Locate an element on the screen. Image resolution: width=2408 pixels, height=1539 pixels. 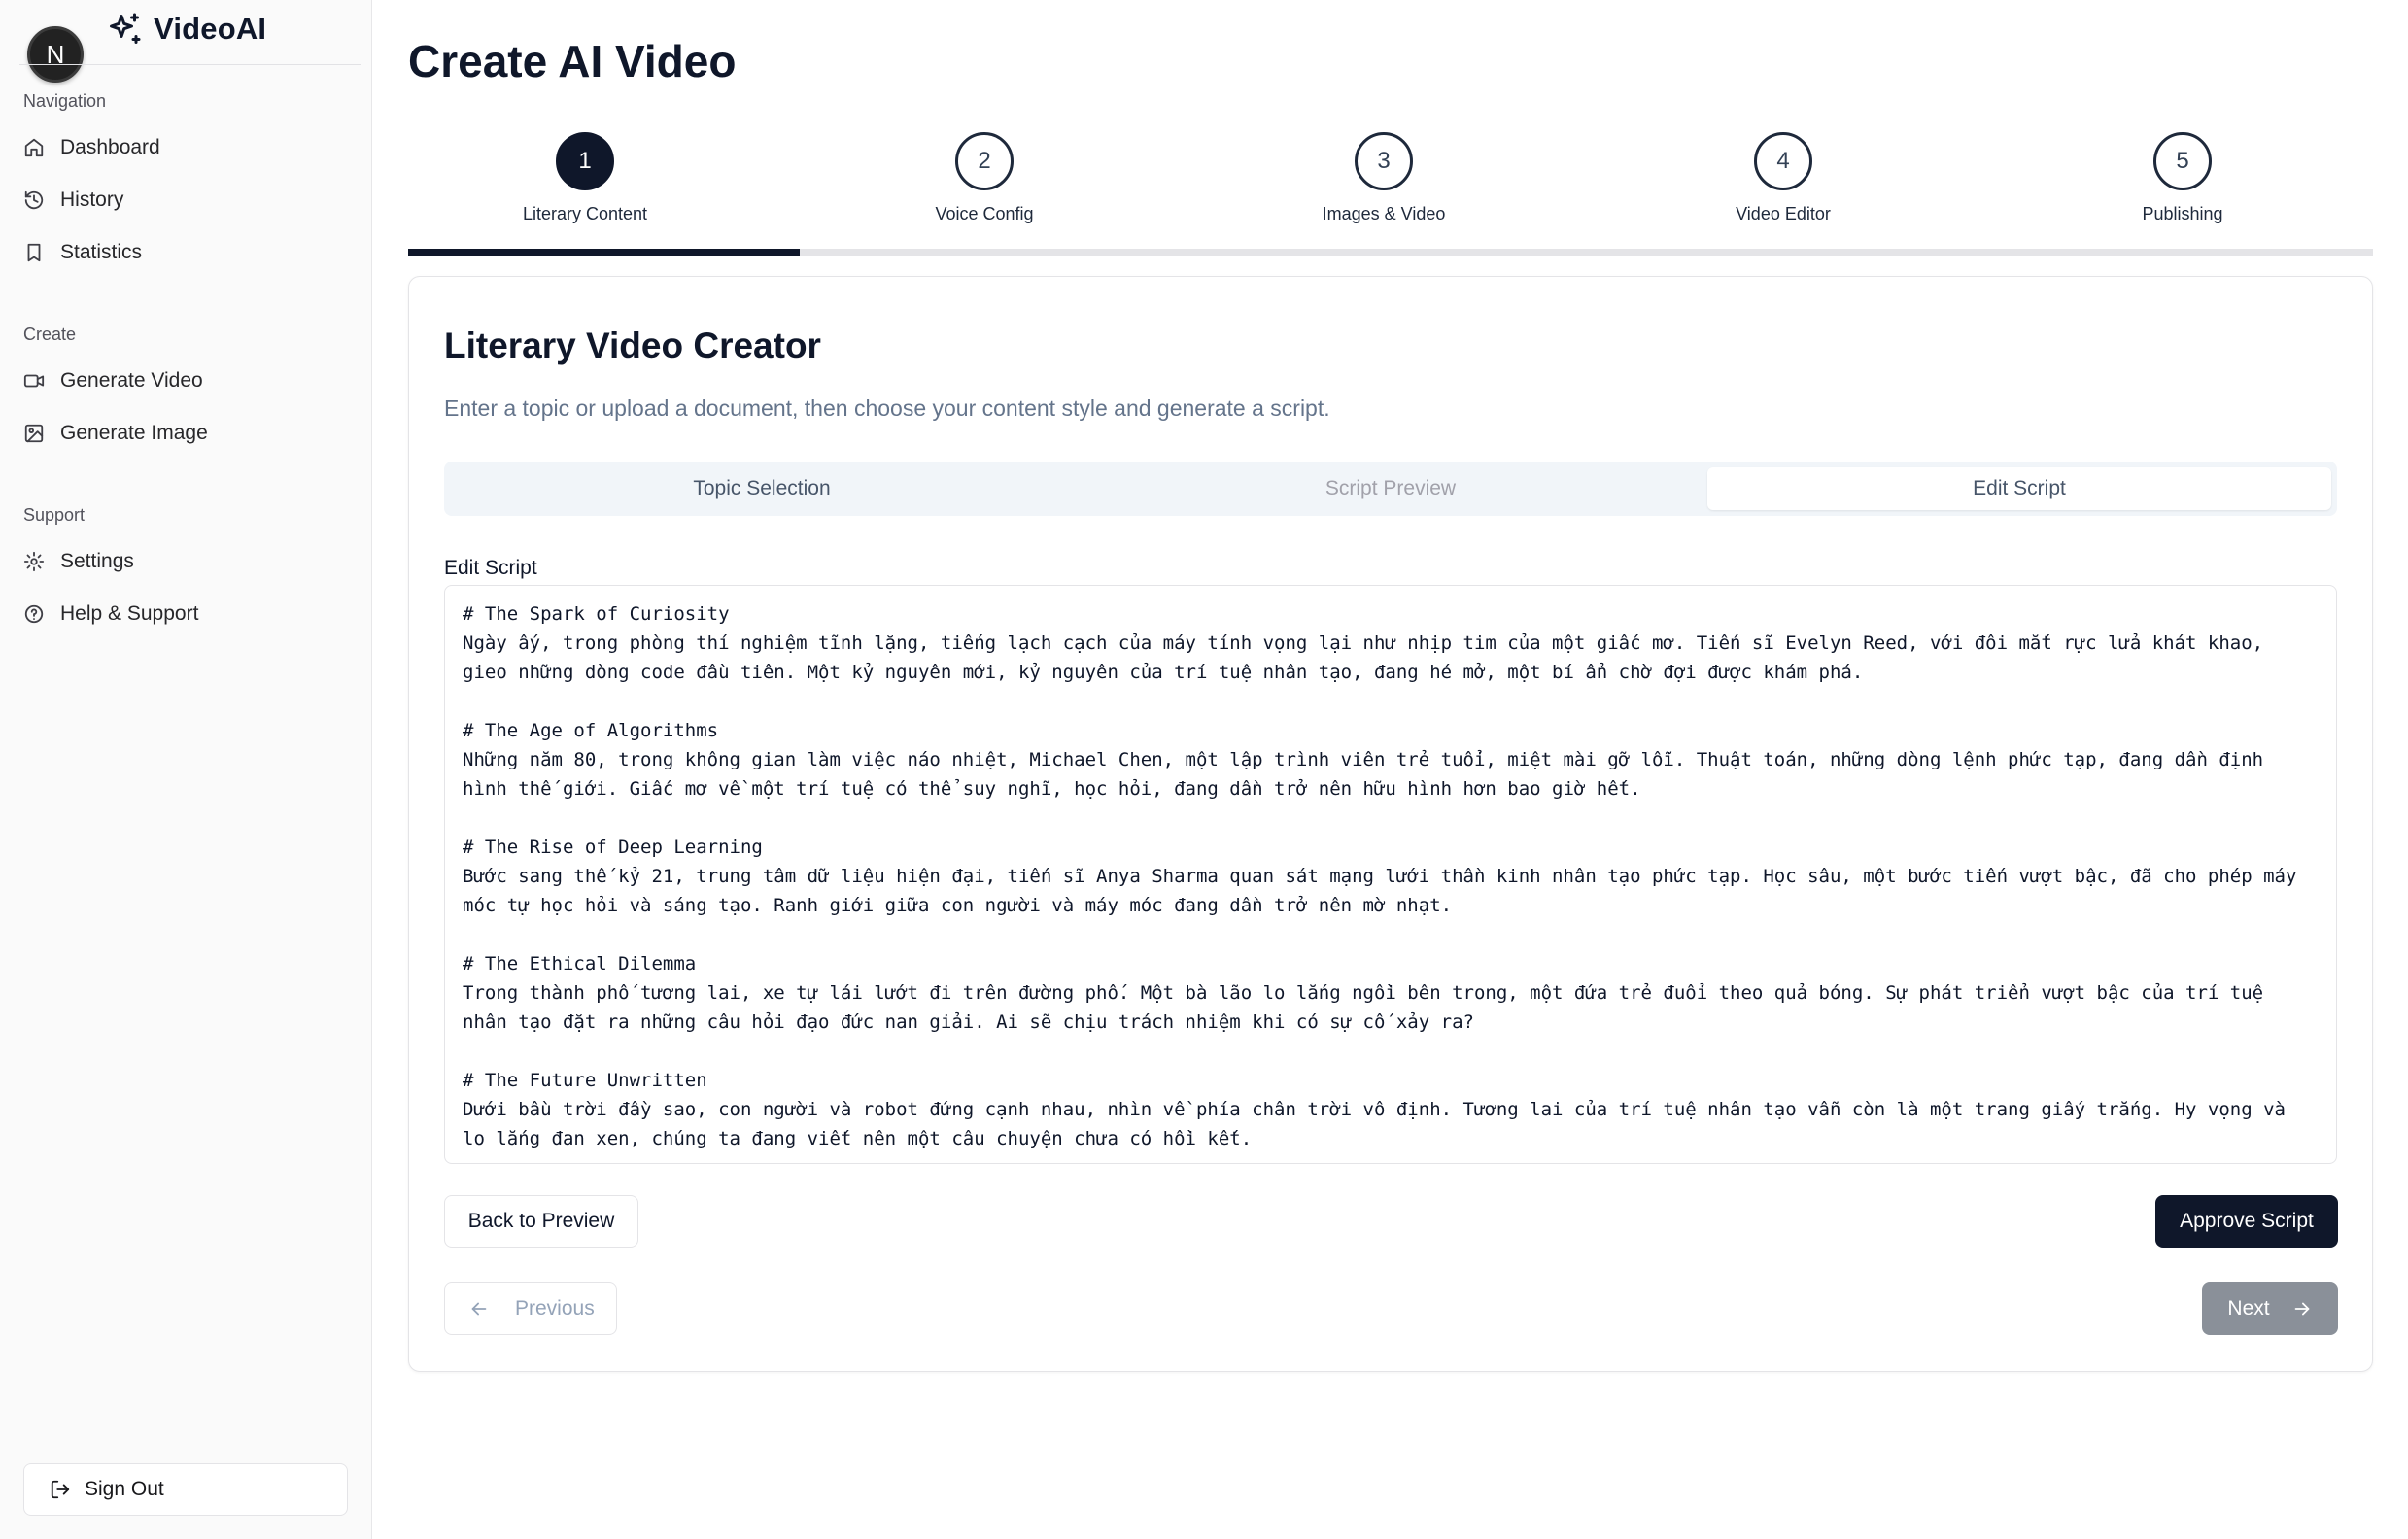
nav-section-support: Support is located at coordinates (55, 515).